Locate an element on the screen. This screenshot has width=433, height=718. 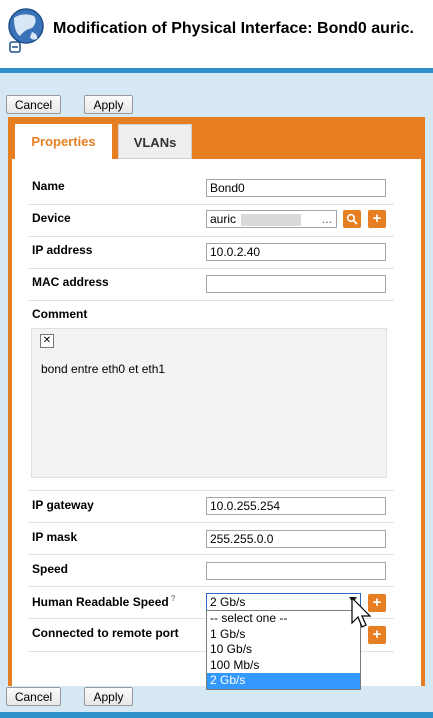
comment-text: bond entre eth0 et eth1 is located at coordinates (103, 369).